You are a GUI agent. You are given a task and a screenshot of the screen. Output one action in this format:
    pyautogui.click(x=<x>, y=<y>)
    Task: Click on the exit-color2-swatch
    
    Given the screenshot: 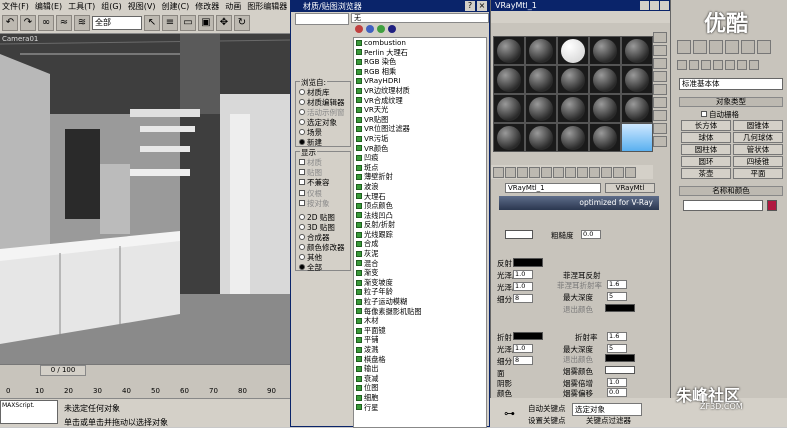 What is the action you would take?
    pyautogui.click(x=620, y=358)
    